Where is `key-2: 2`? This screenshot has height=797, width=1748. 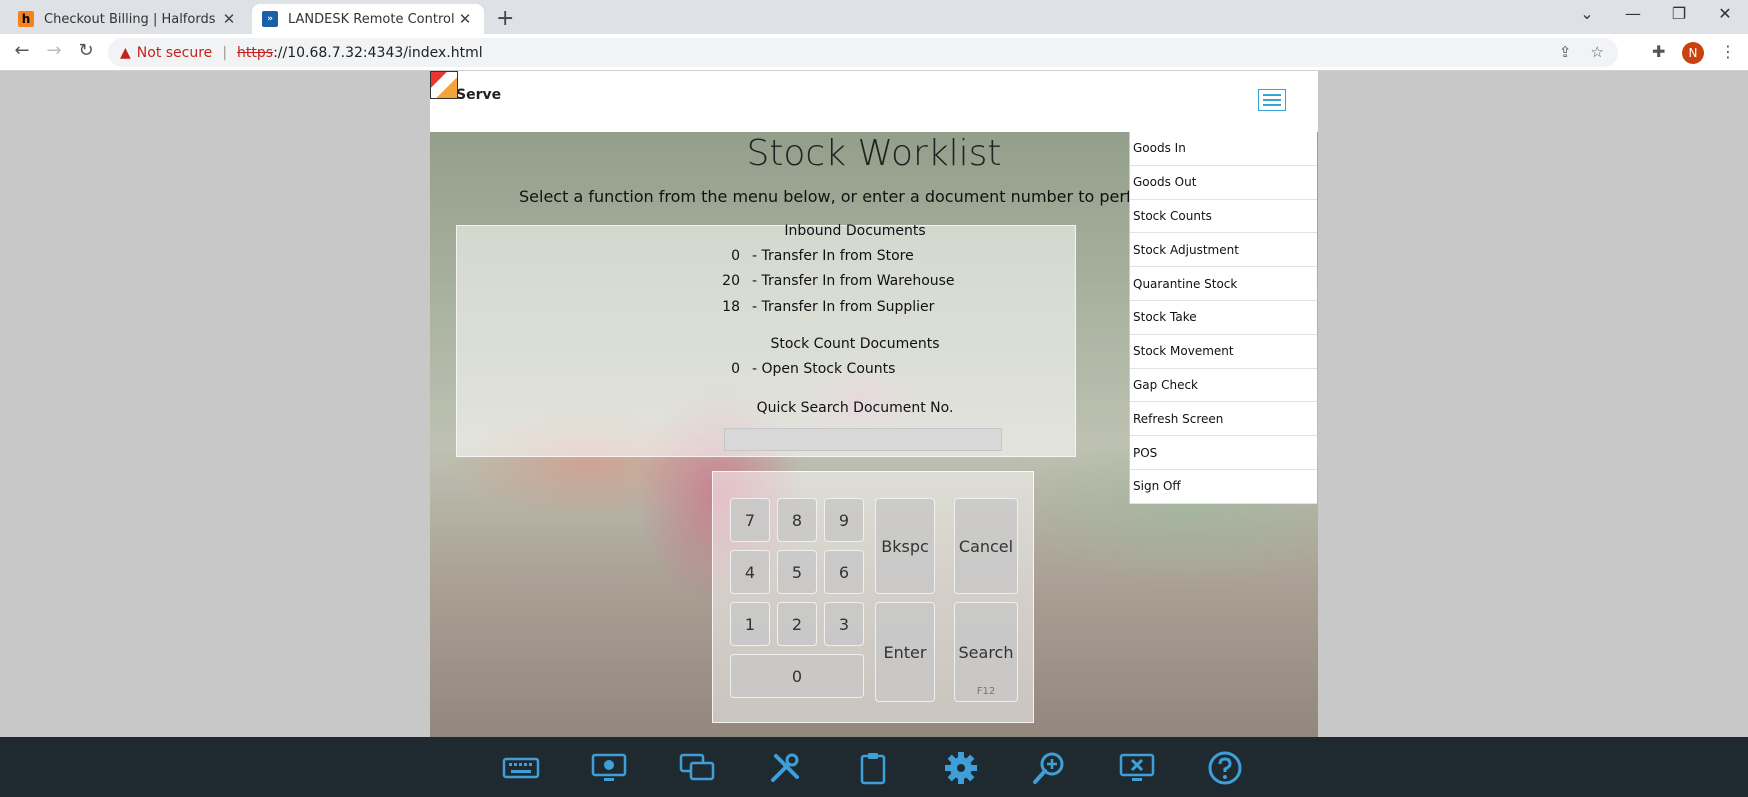 key-2: 2 is located at coordinates (797, 624).